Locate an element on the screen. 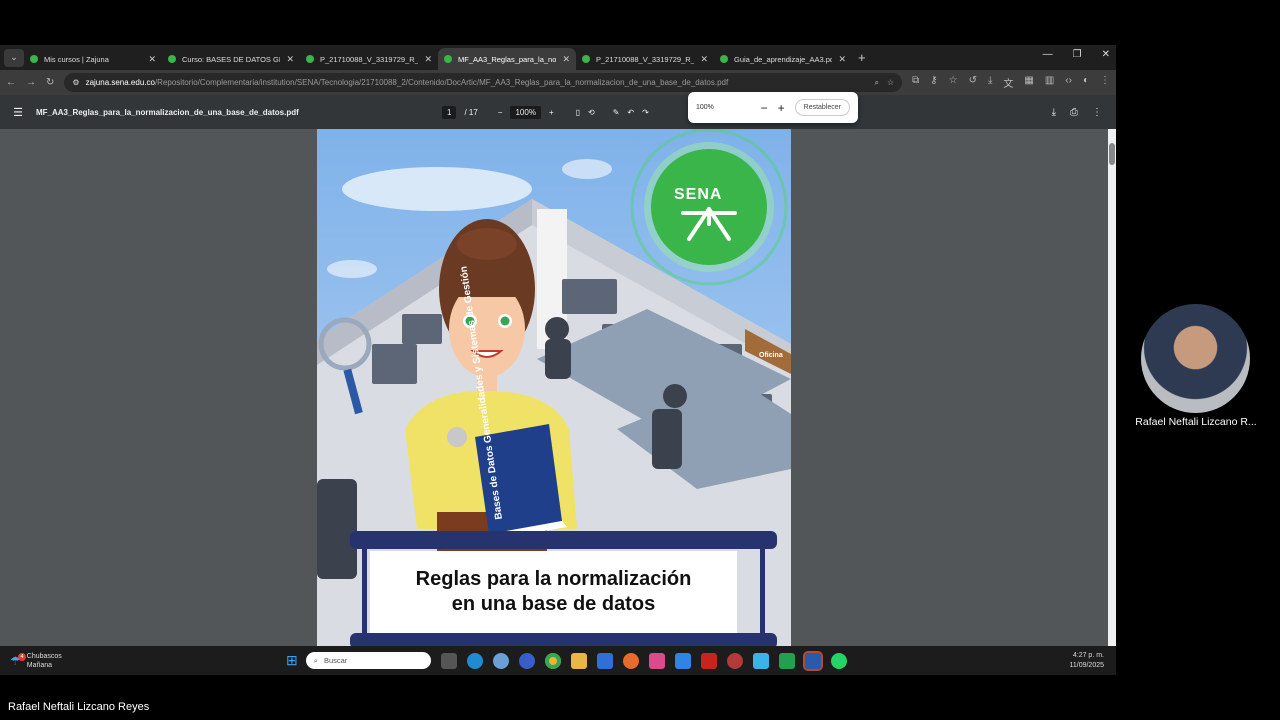  tab-5: Guia_de_aprendizaje_AA3.pdf ✕ is located at coordinates (783, 59).